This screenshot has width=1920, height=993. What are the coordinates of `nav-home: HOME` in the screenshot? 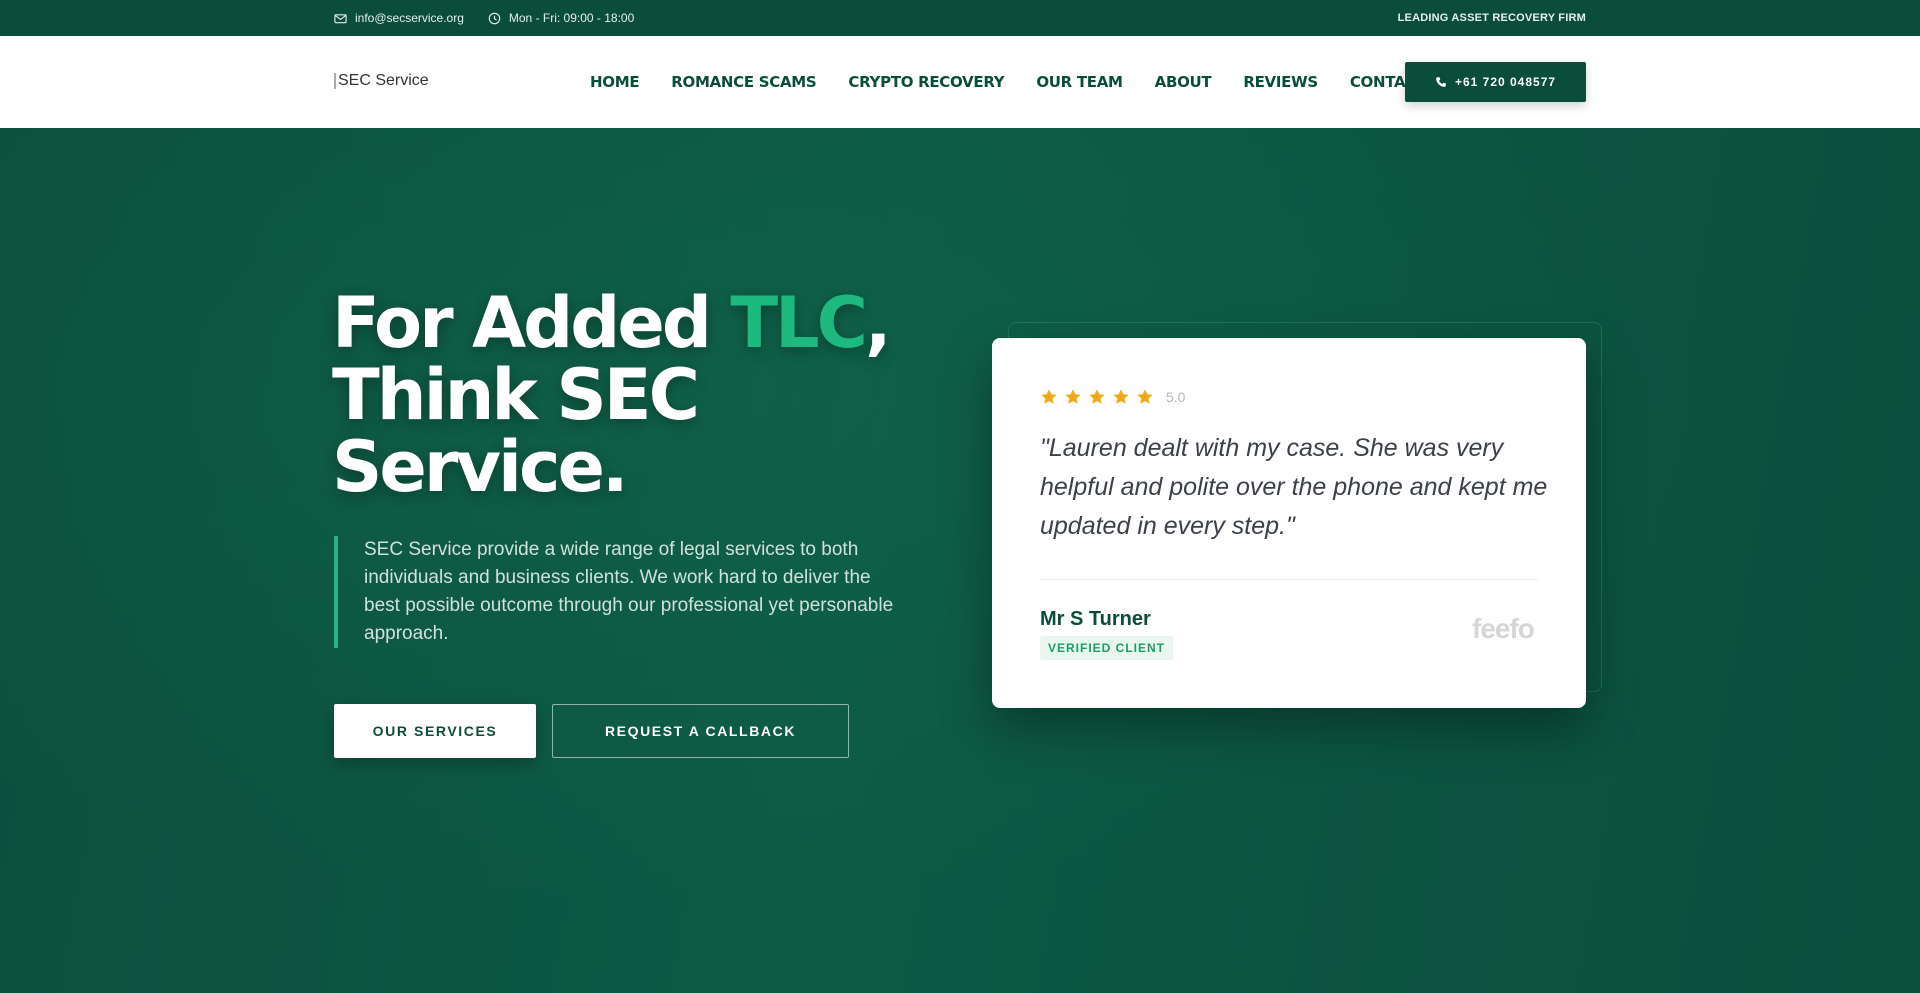 It's located at (615, 82).